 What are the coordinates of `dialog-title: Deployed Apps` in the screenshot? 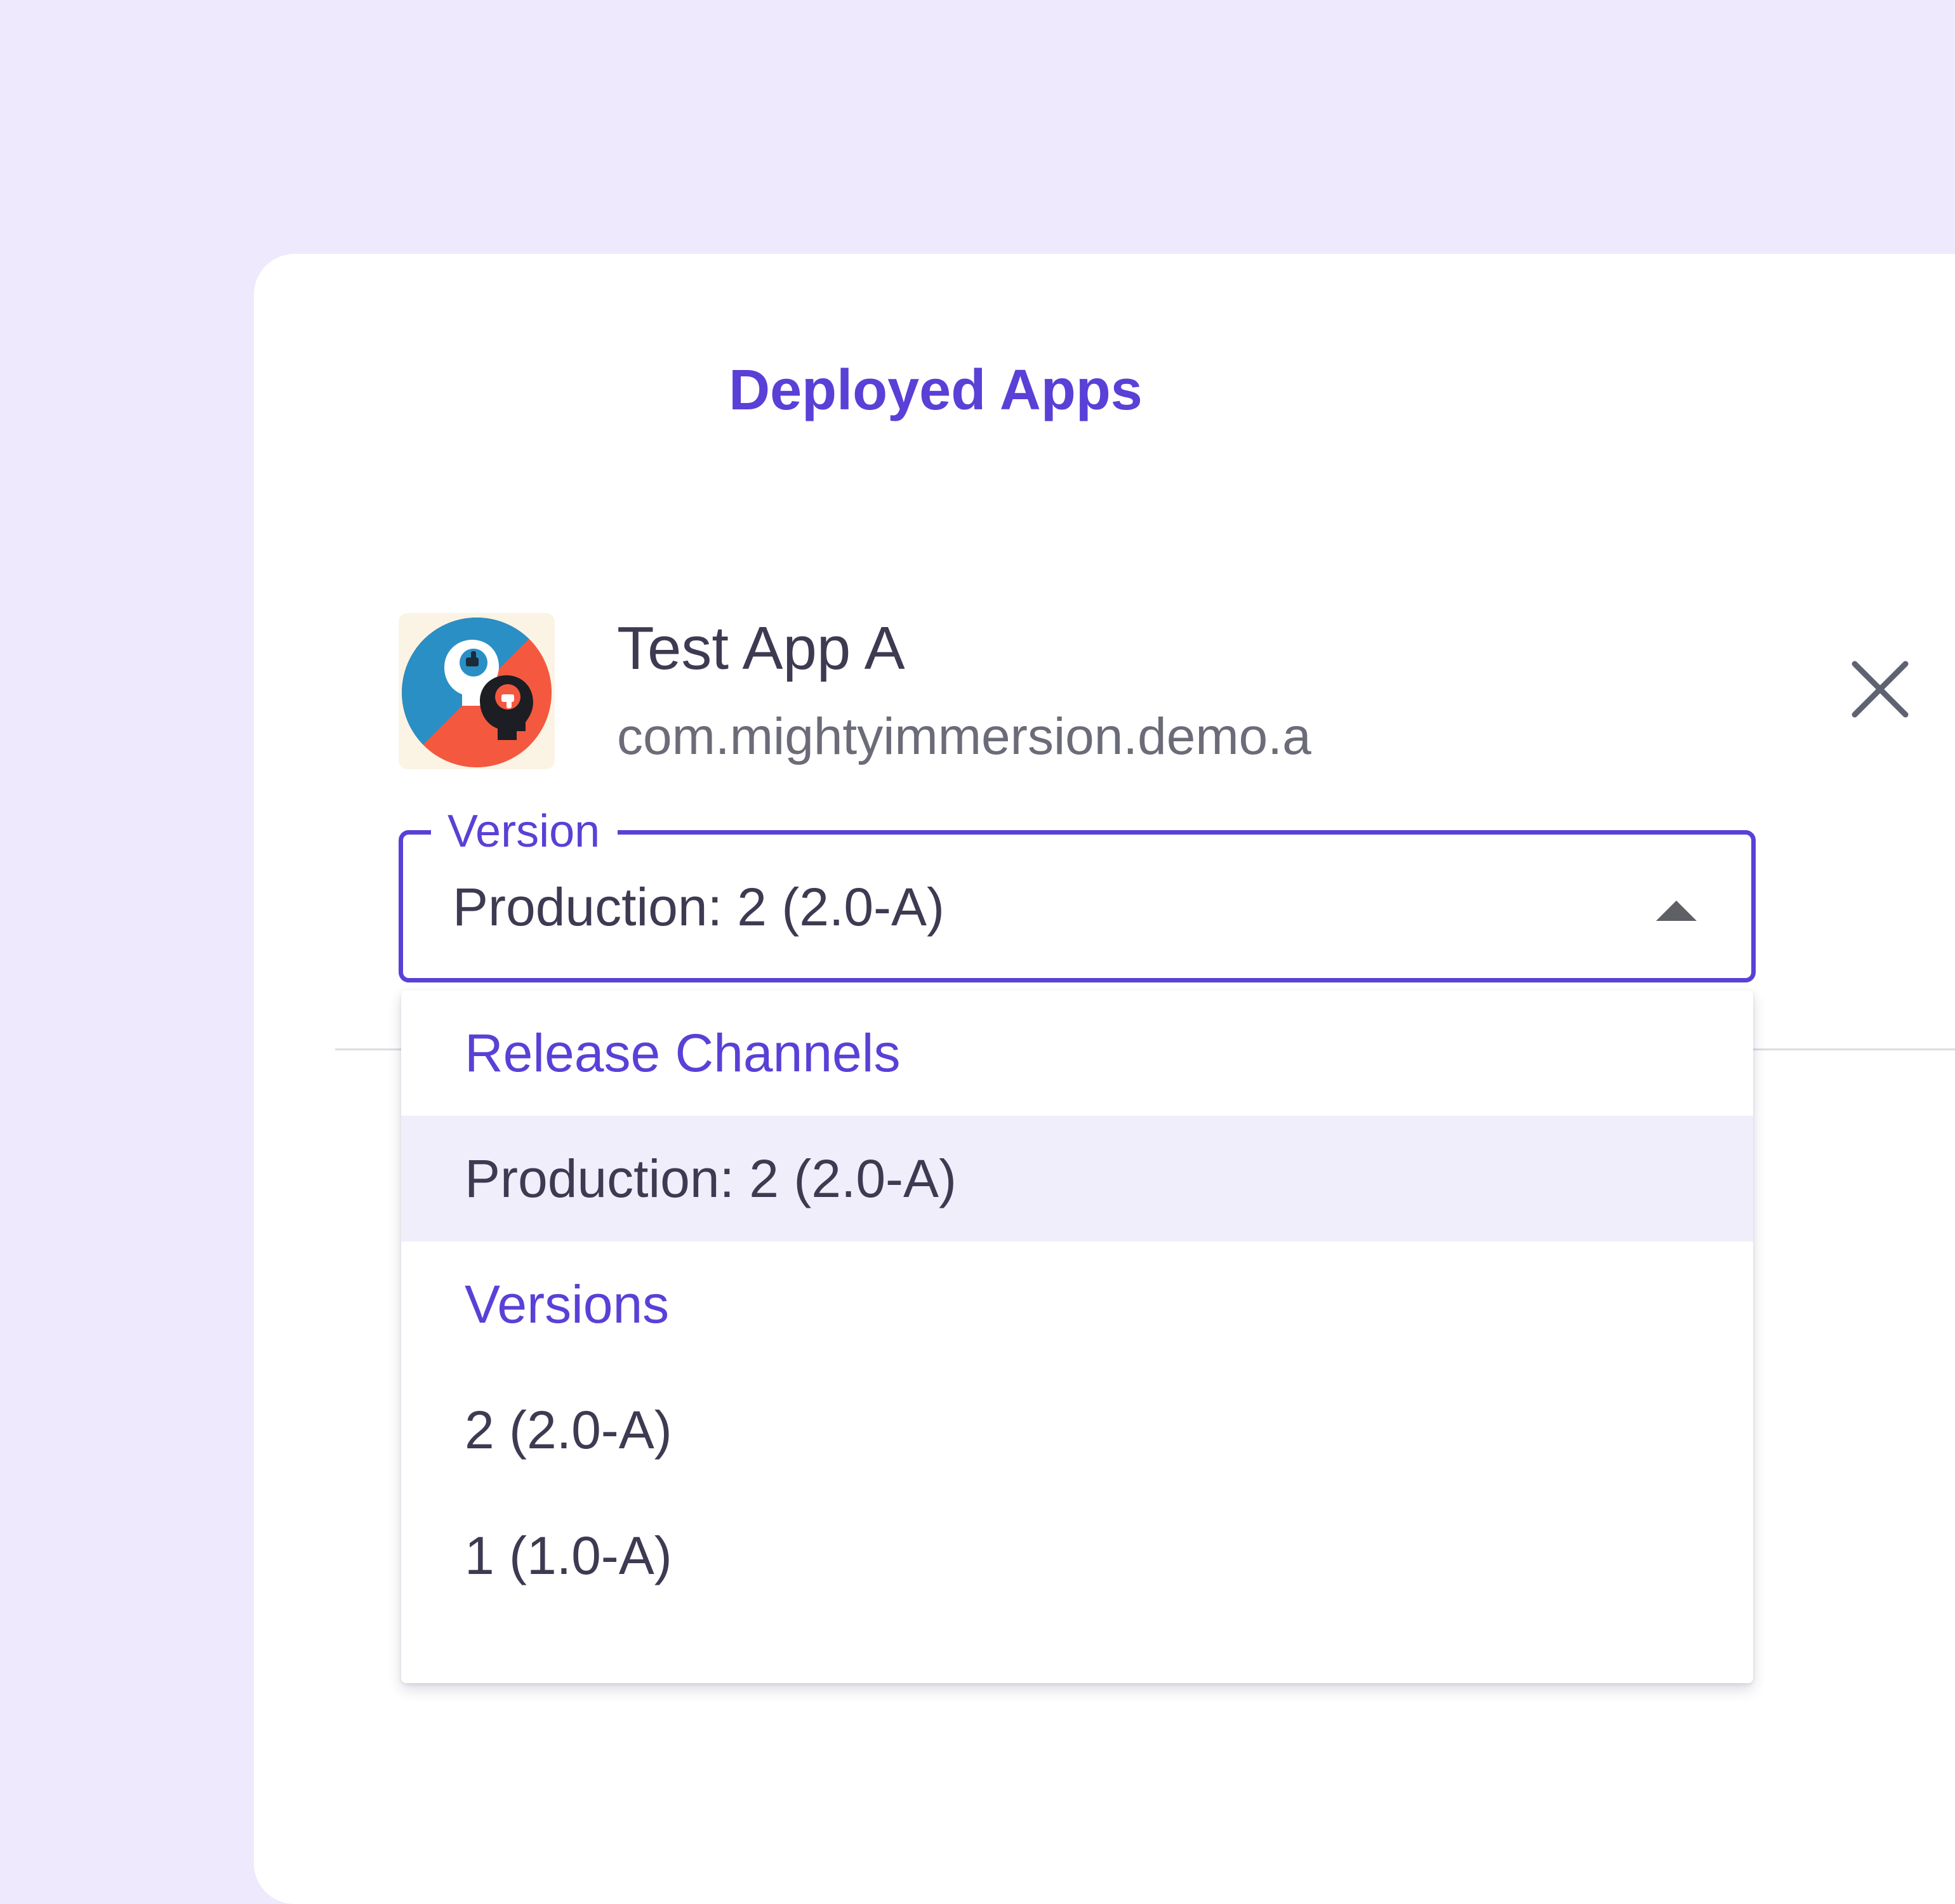 It's located at (936, 390).